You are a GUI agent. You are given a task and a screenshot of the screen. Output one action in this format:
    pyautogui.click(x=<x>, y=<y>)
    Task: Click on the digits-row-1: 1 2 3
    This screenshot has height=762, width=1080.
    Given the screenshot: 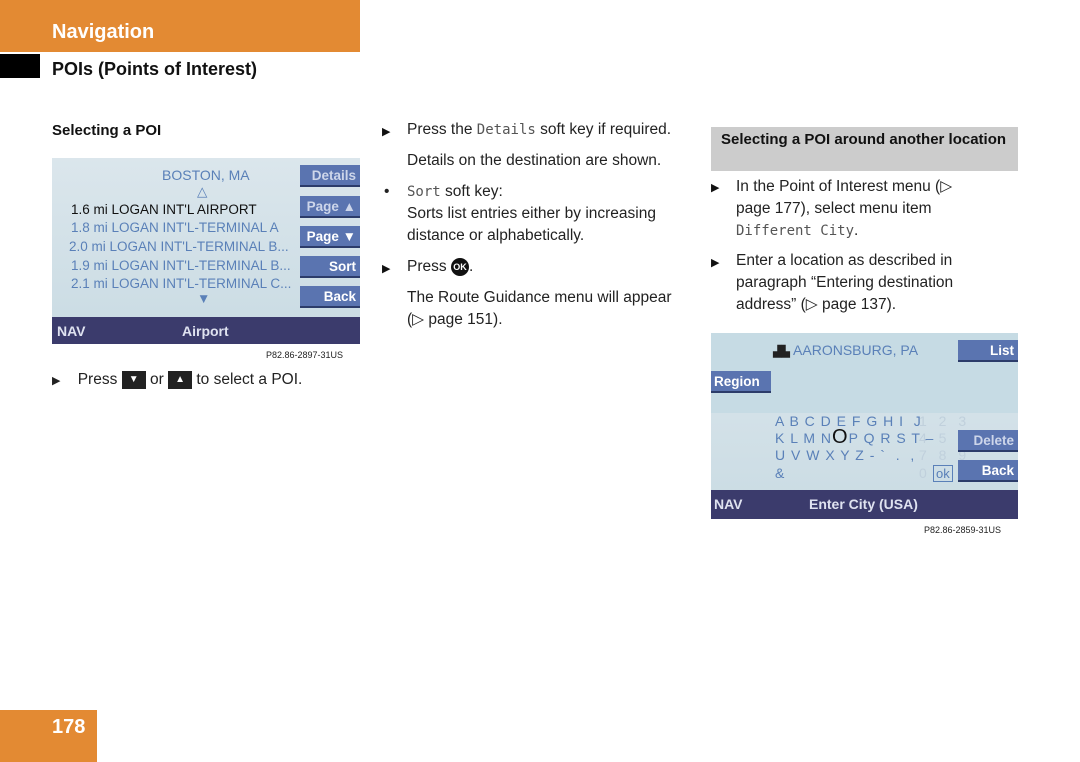 What is the action you would take?
    pyautogui.click(x=944, y=421)
    